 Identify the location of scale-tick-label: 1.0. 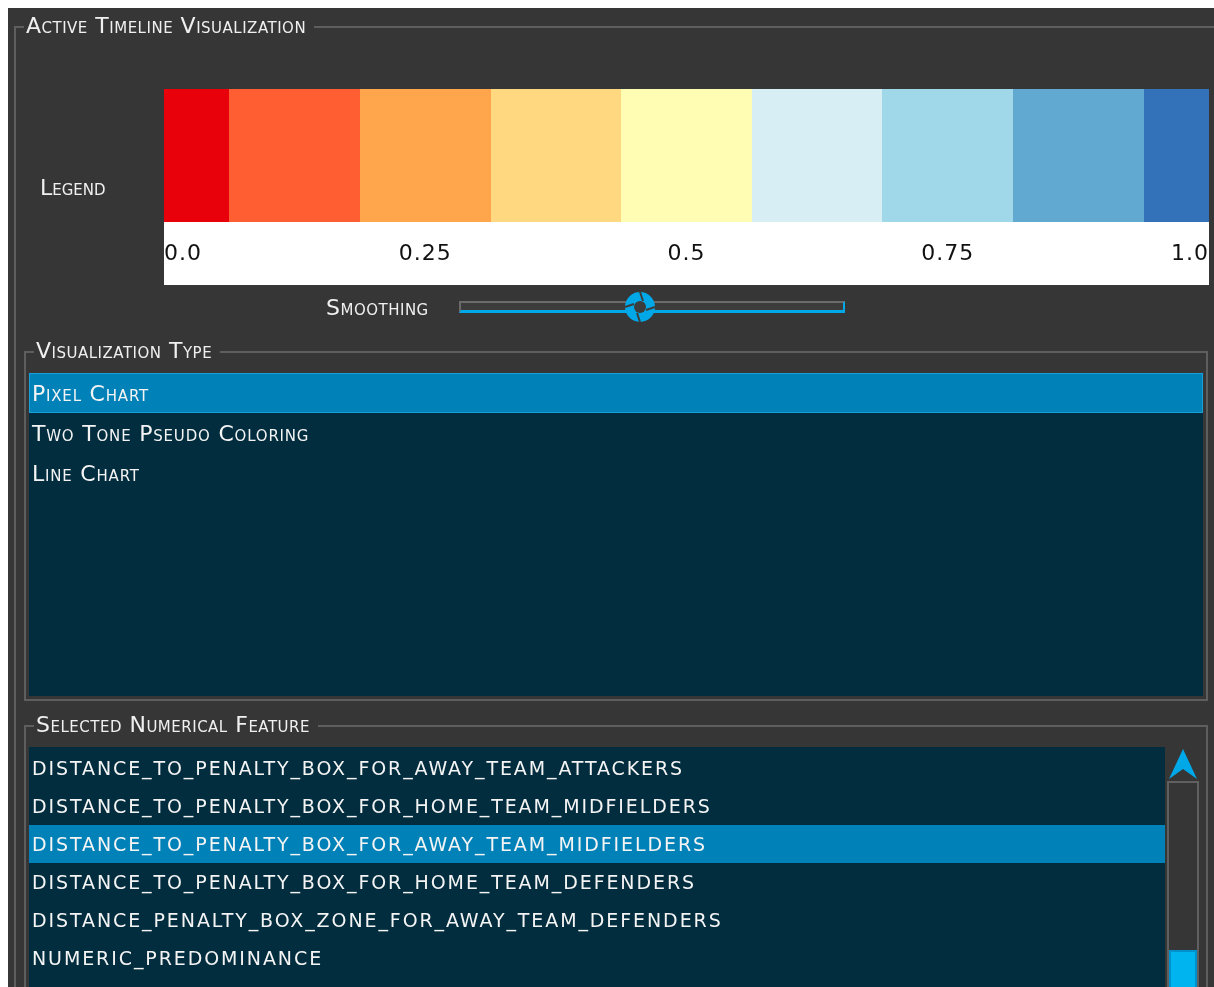
(1190, 252).